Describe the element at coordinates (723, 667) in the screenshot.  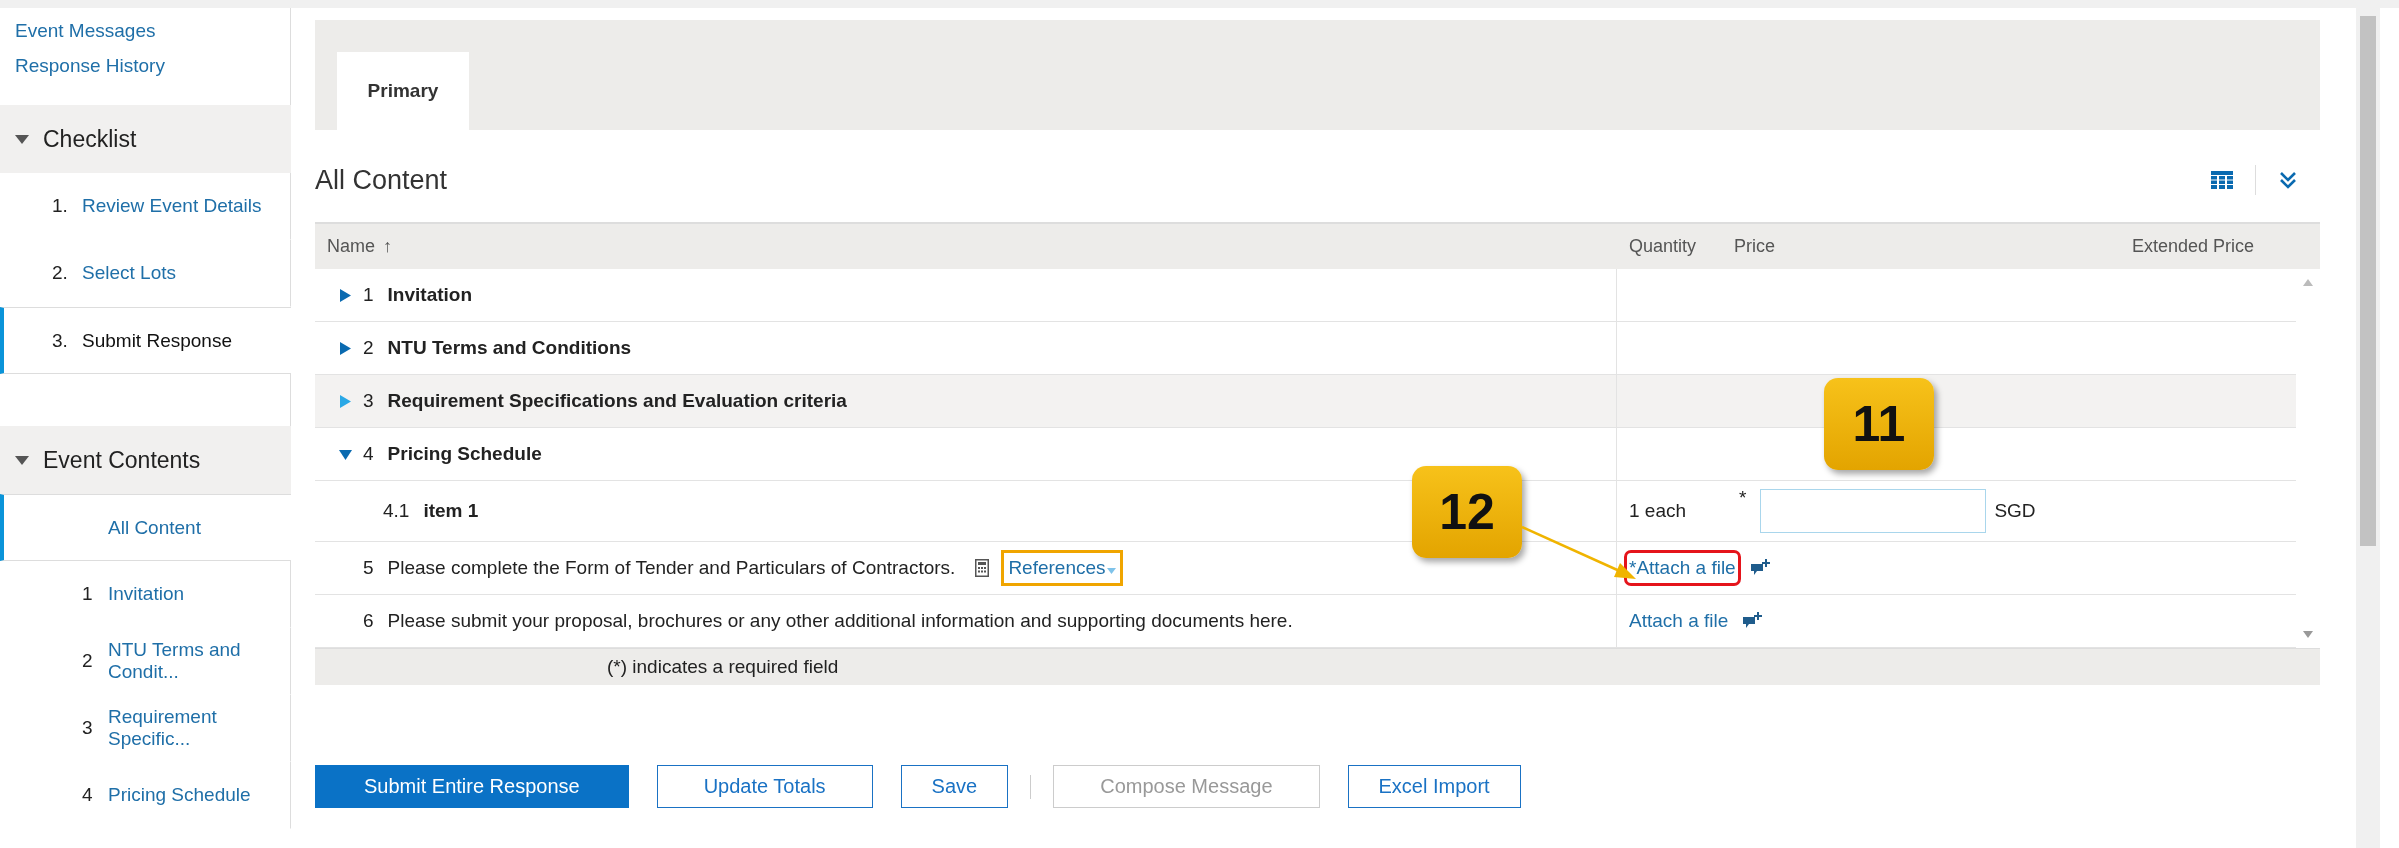
I see `required-note: (*) indicates a required field` at that location.